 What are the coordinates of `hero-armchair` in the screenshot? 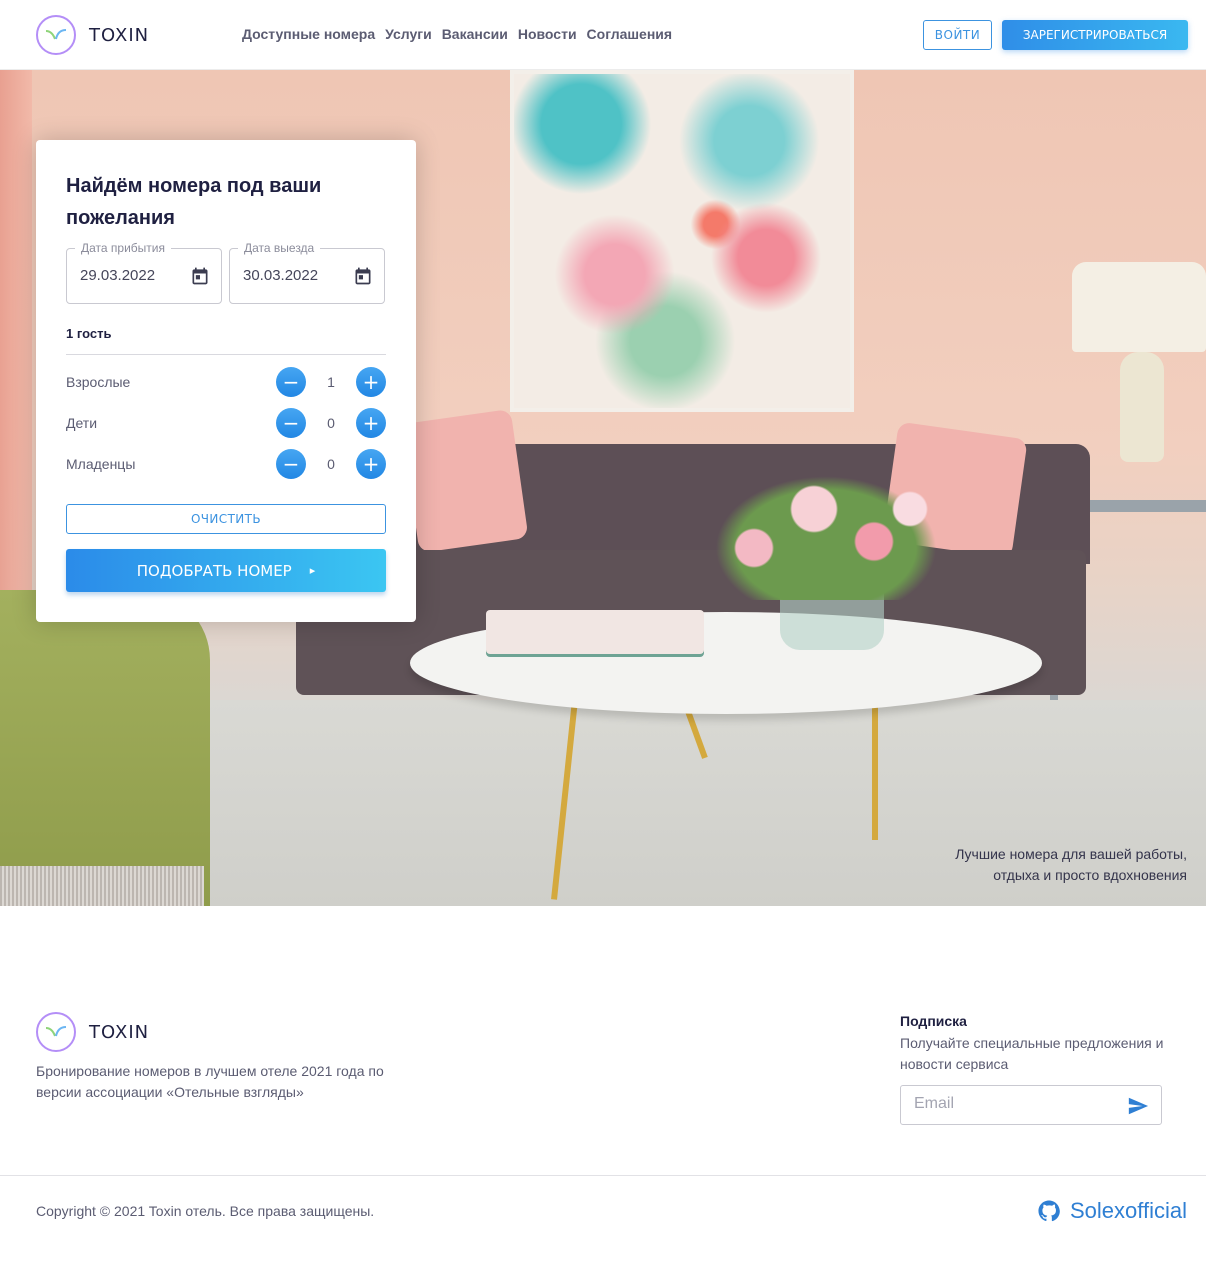 It's located at (105, 748).